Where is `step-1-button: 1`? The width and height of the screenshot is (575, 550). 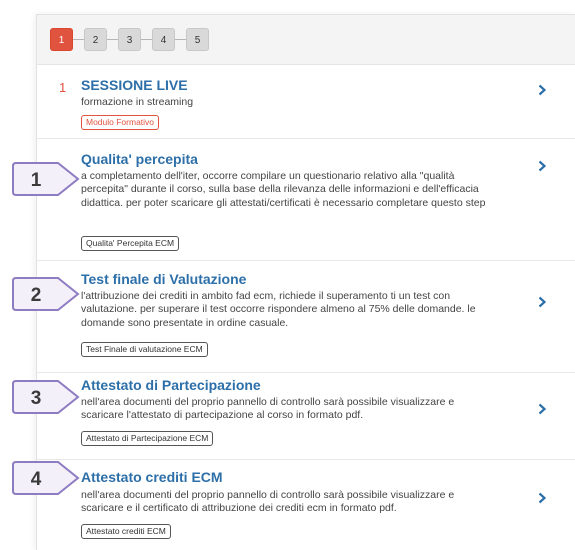 step-1-button: 1 is located at coordinates (61, 39).